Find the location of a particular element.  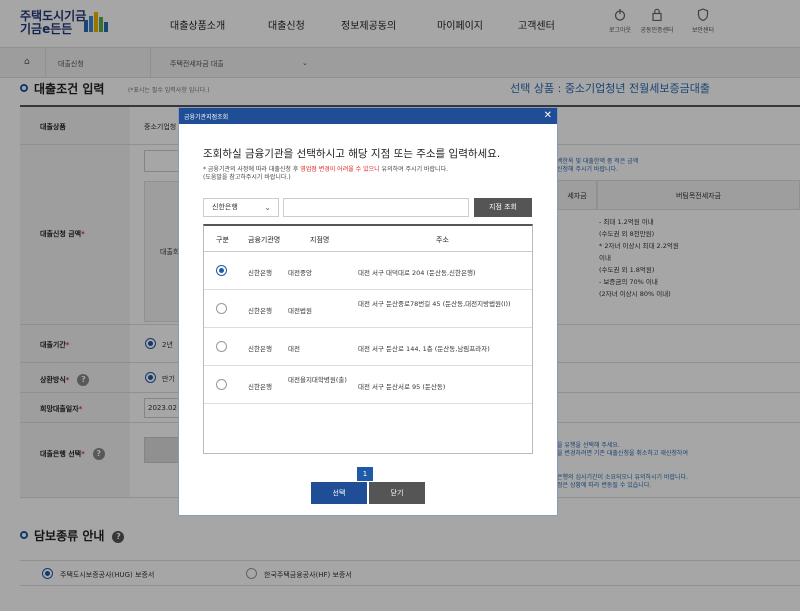

note-warning-text: 영업점 변경이 어려울 수 있으니 is located at coordinates (340, 169).